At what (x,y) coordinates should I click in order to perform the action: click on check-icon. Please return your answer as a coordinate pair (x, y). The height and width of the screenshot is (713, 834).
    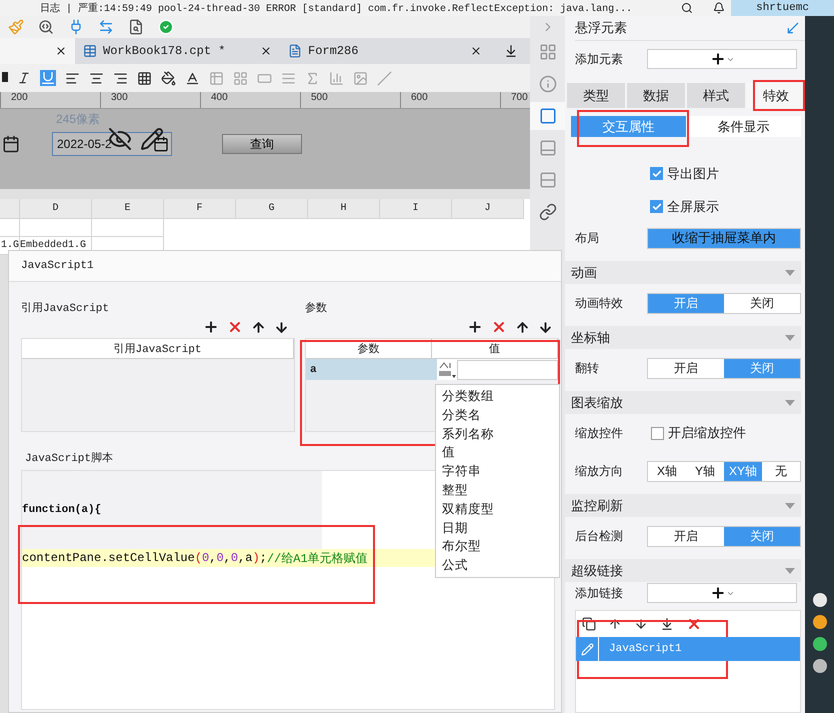
    Looking at the image, I should click on (166, 27).